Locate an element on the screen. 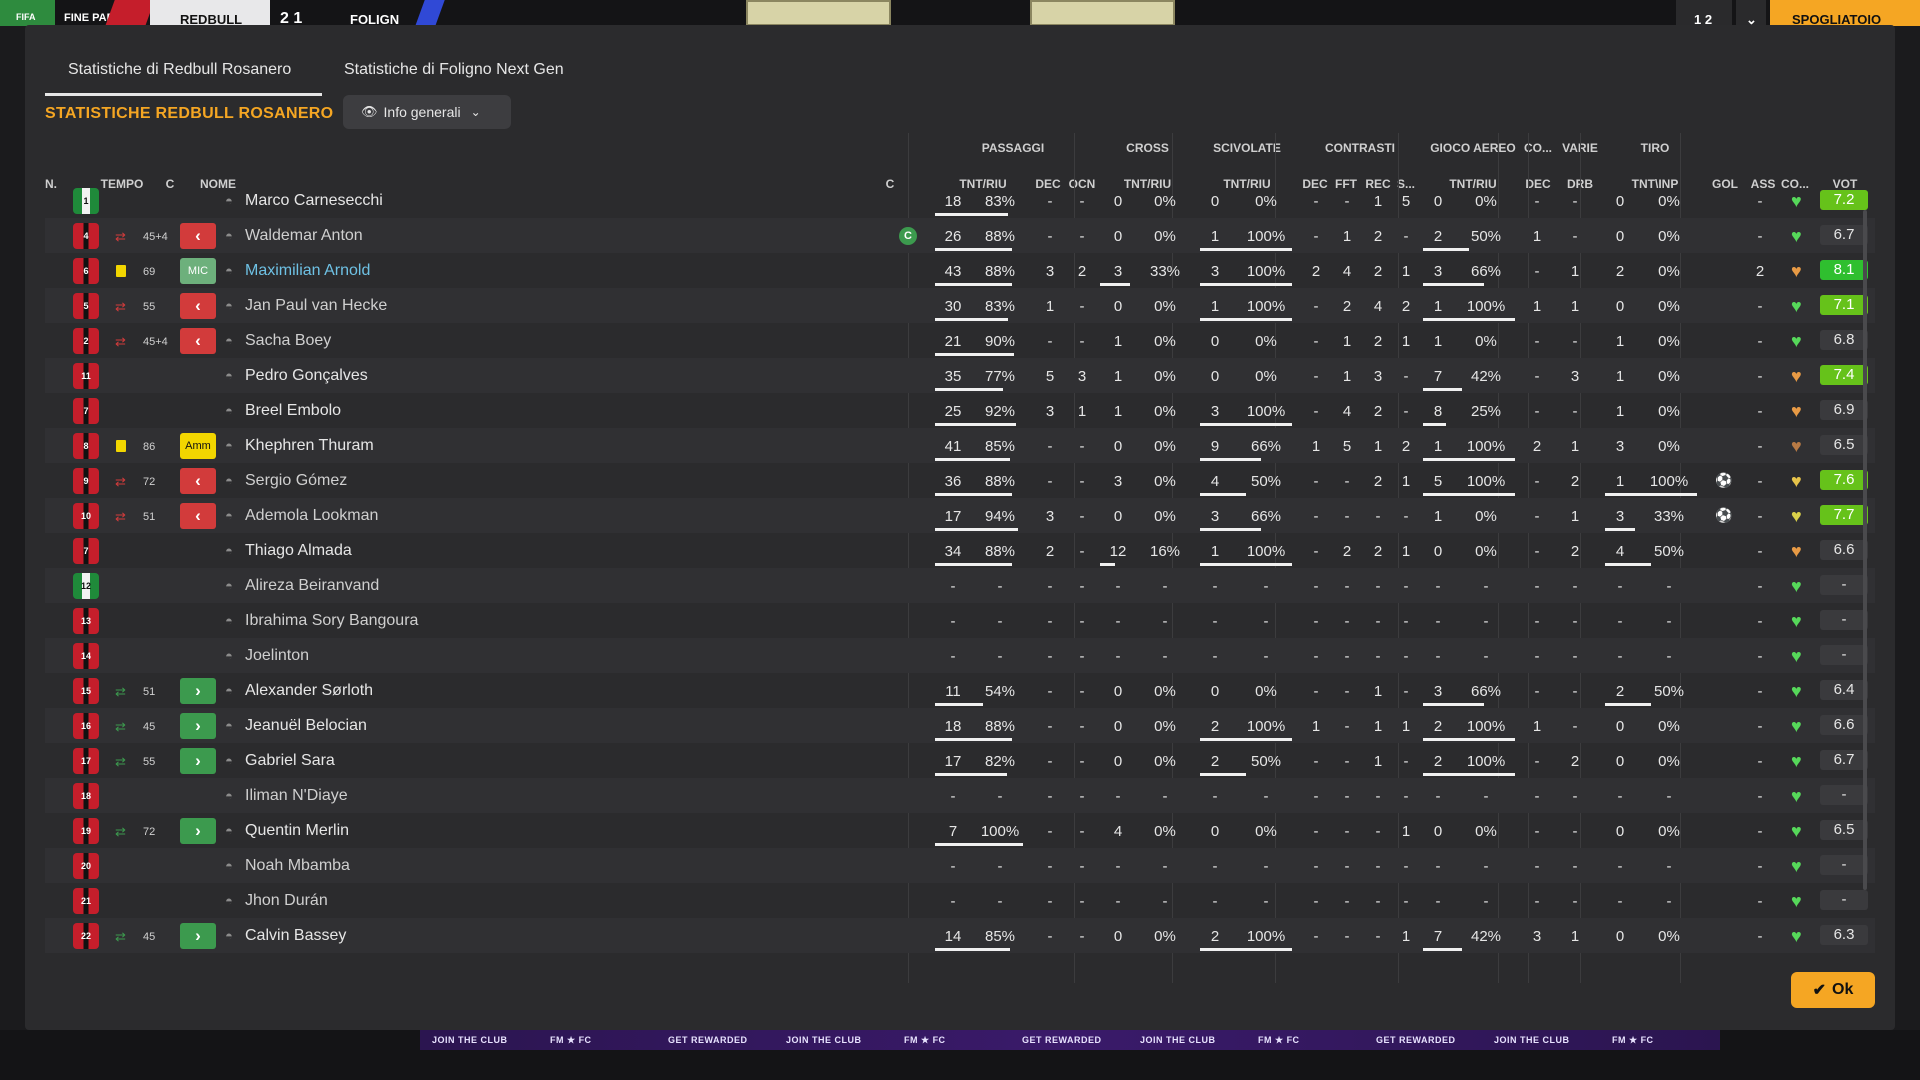 The image size is (1920, 1080). shirt-number-icon: 22 is located at coordinates (86, 936).